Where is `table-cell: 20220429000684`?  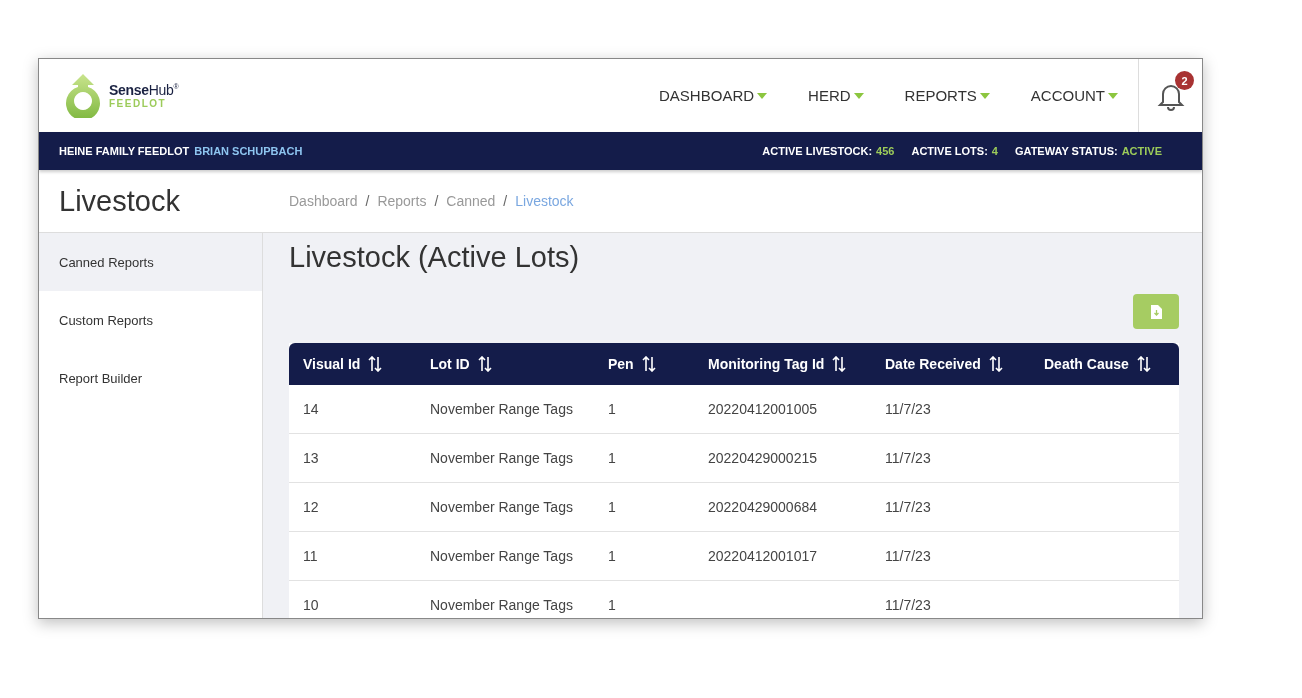 table-cell: 20220429000684 is located at coordinates (762, 507).